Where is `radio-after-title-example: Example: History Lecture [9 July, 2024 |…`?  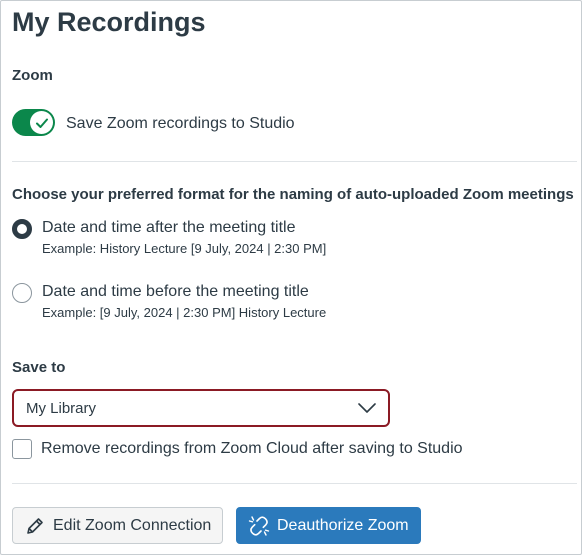 radio-after-title-example: Example: History Lecture [9 July, 2024 |… is located at coordinates (184, 248).